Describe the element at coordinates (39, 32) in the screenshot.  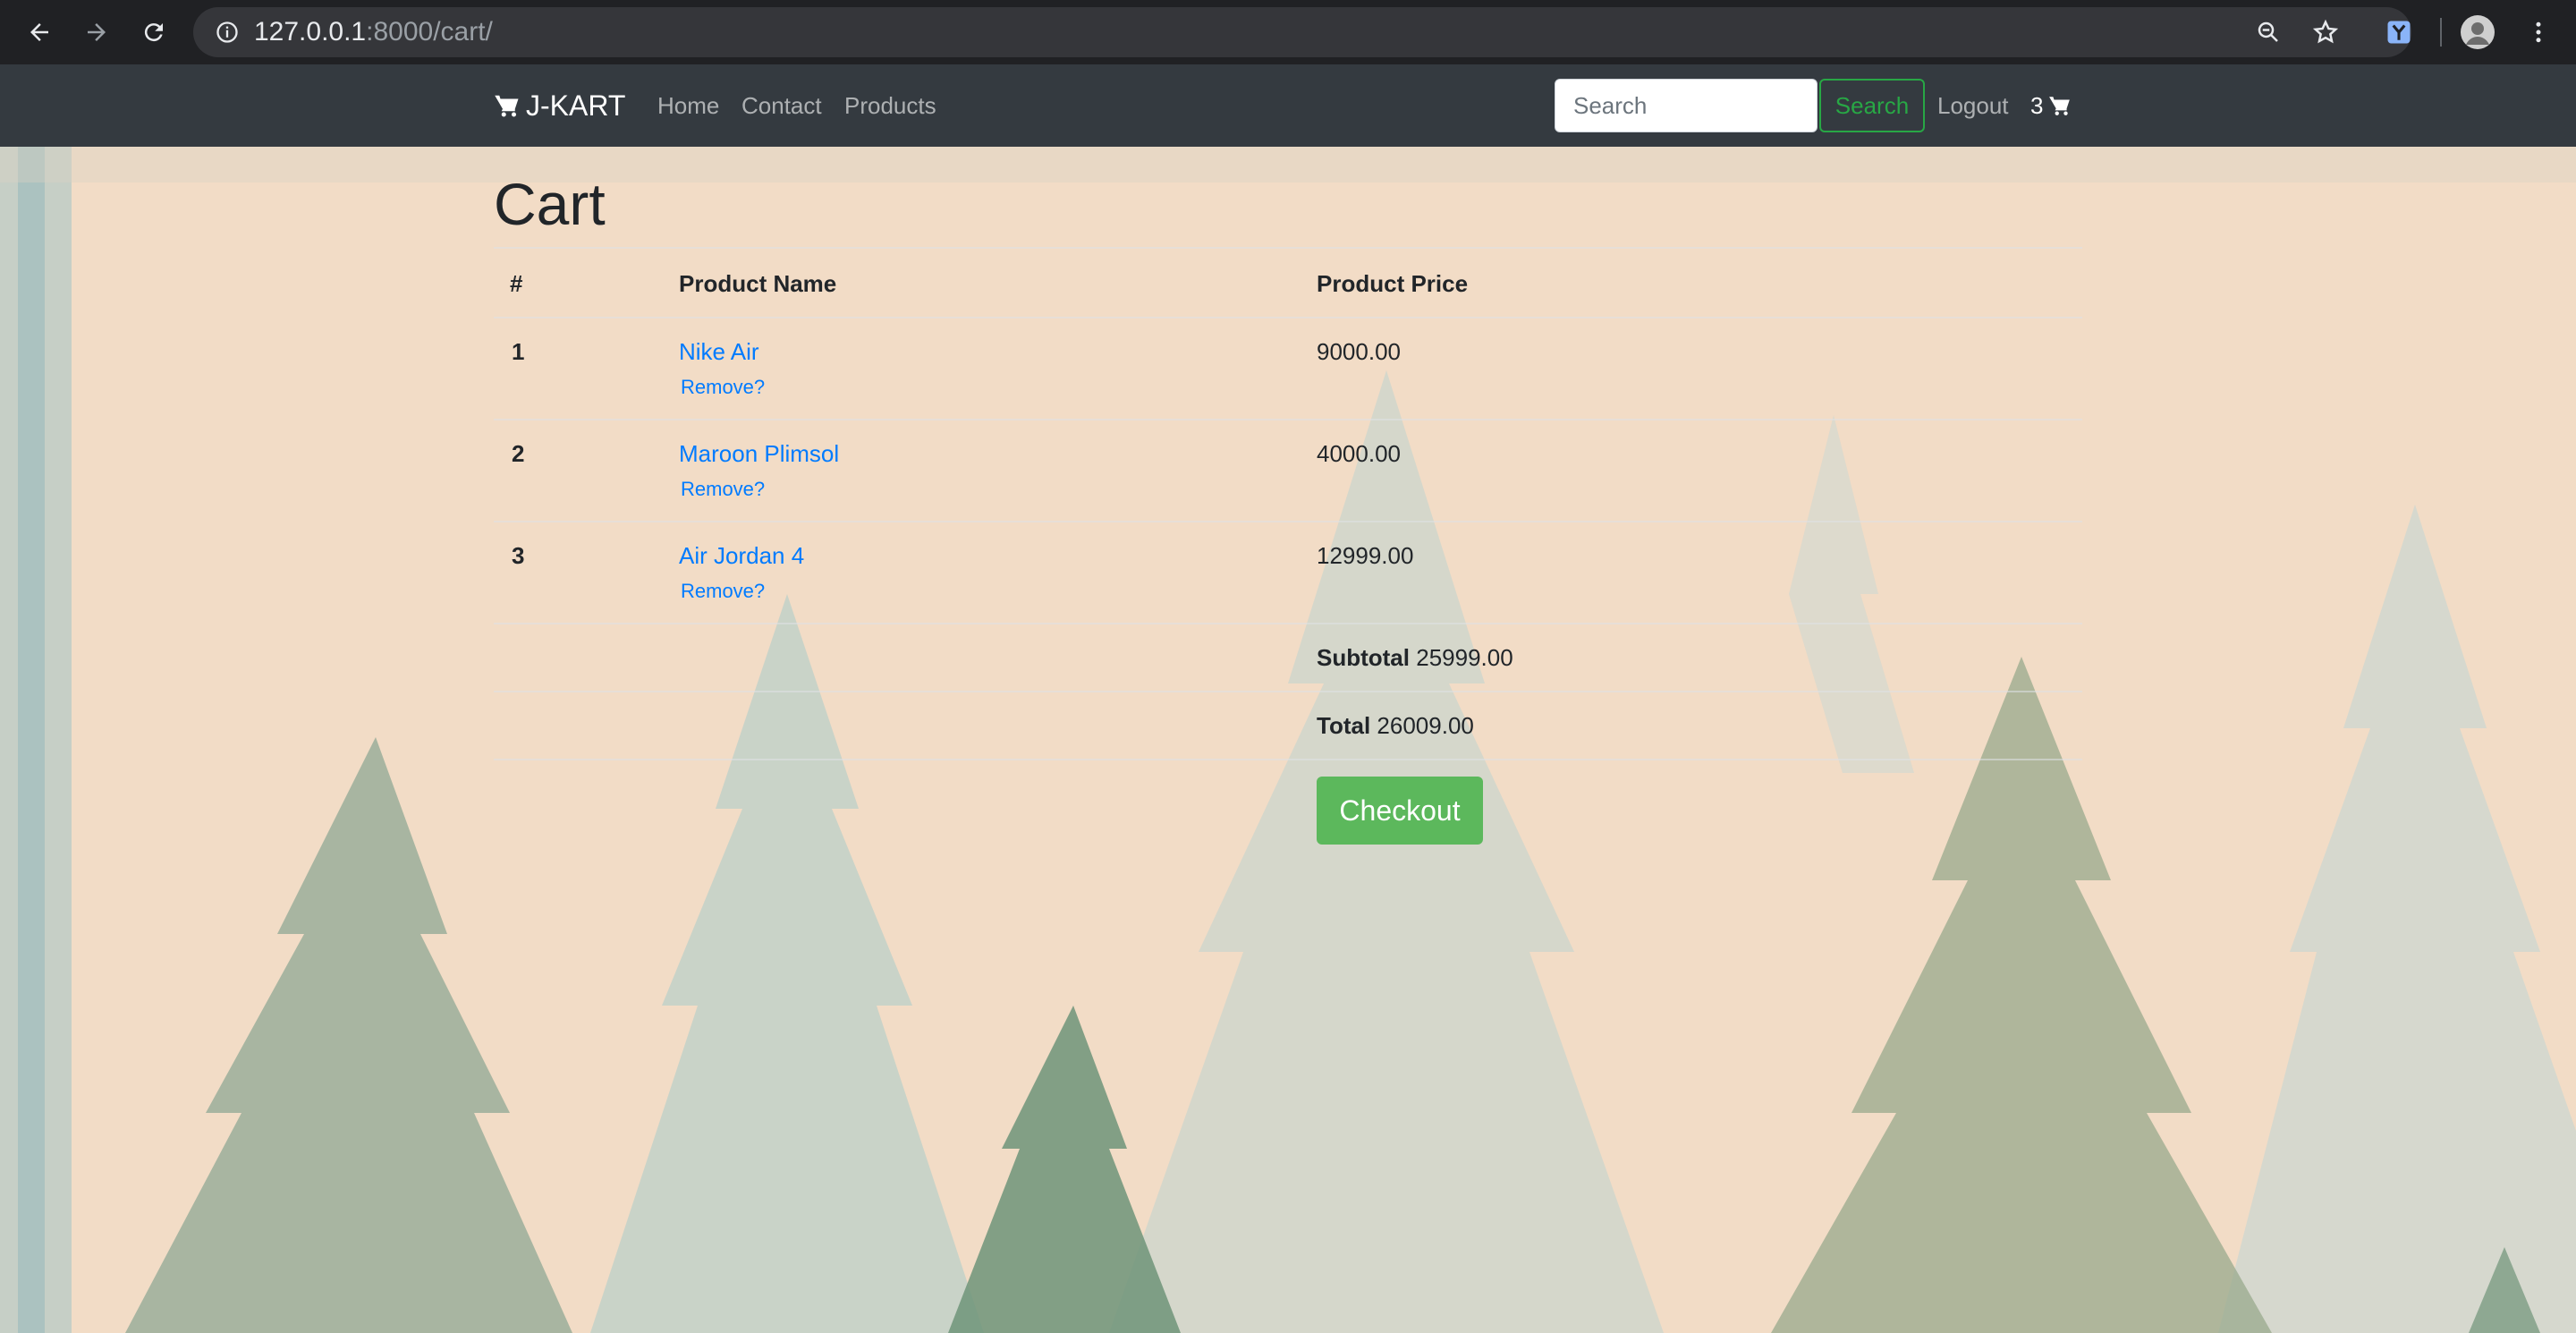
I see `back-arrow-icon` at that location.